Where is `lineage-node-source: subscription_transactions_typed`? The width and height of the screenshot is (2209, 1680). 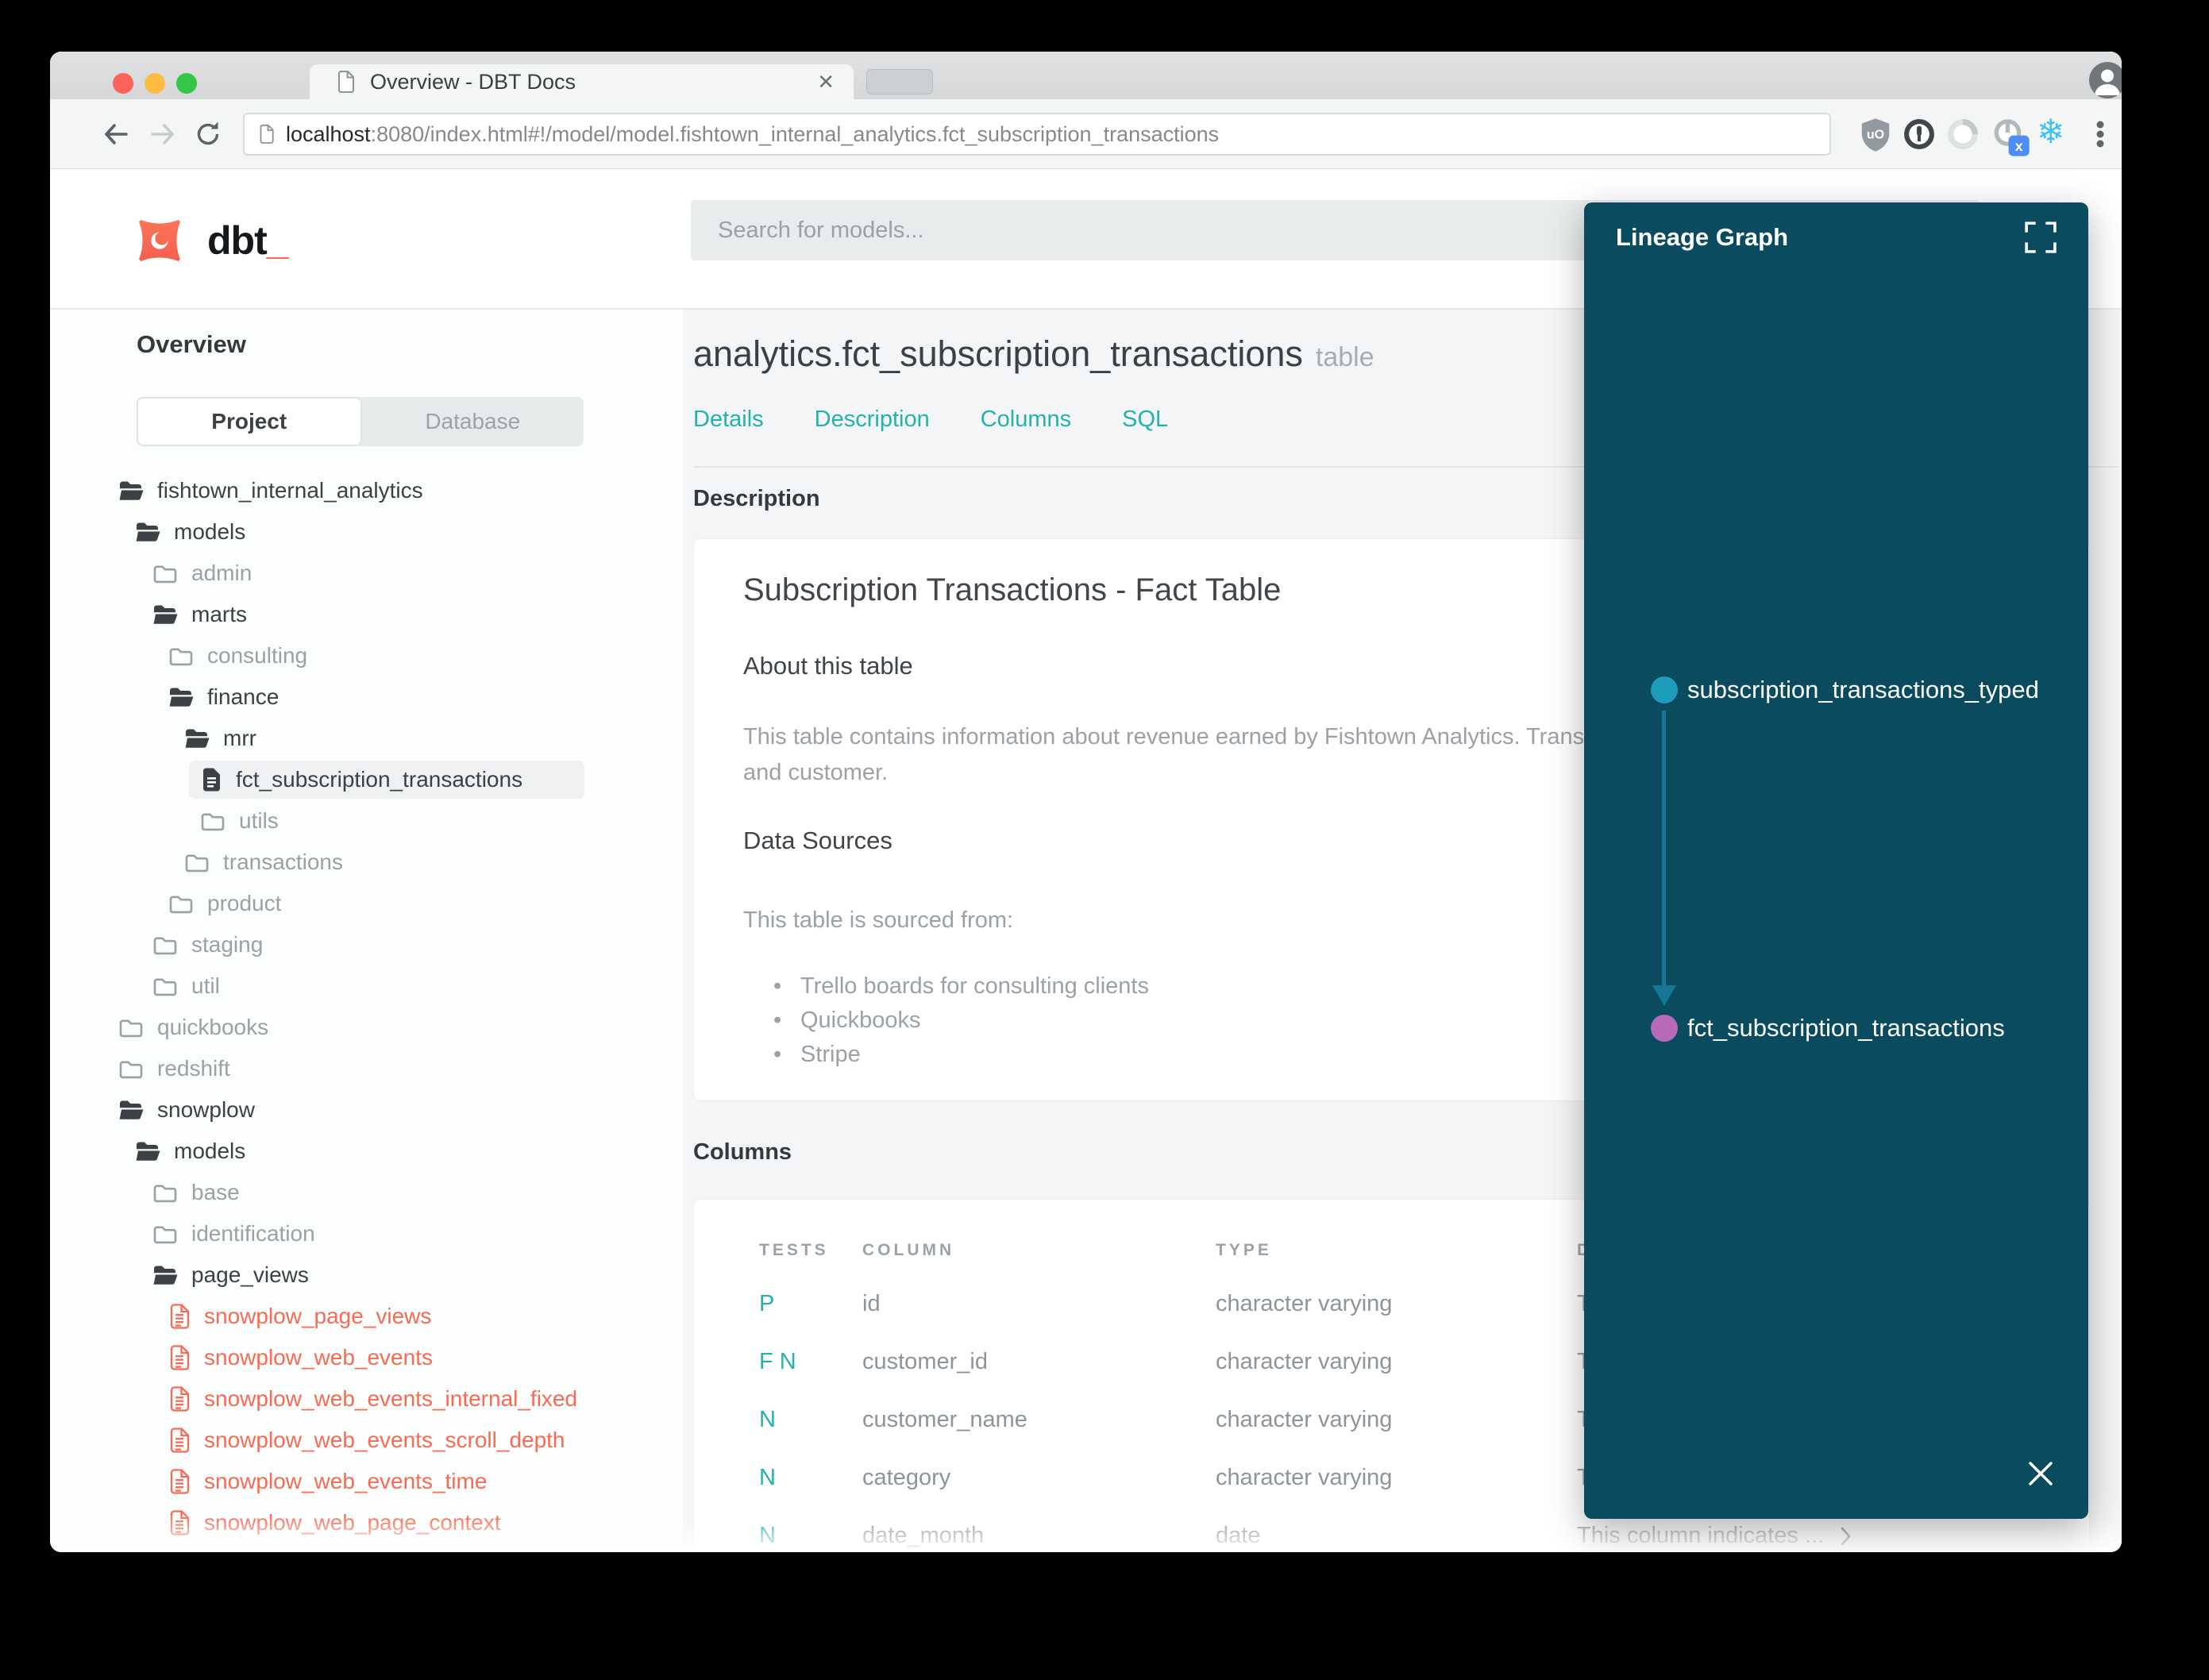 lineage-node-source: subscription_transactions_typed is located at coordinates (1845, 690).